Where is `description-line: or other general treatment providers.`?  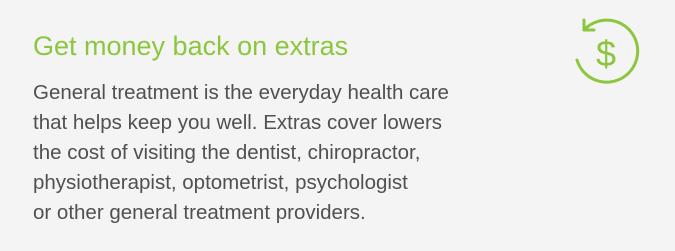
description-line: or other general treatment providers. is located at coordinates (199, 212).